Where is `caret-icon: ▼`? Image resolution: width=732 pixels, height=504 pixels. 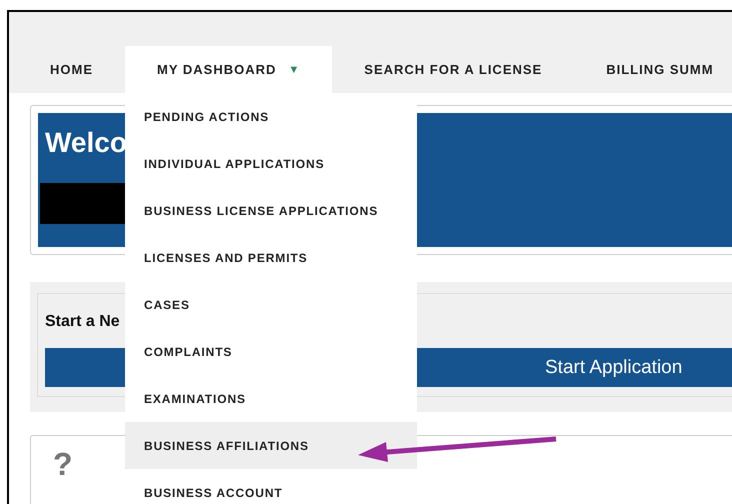 caret-icon: ▼ is located at coordinates (294, 70).